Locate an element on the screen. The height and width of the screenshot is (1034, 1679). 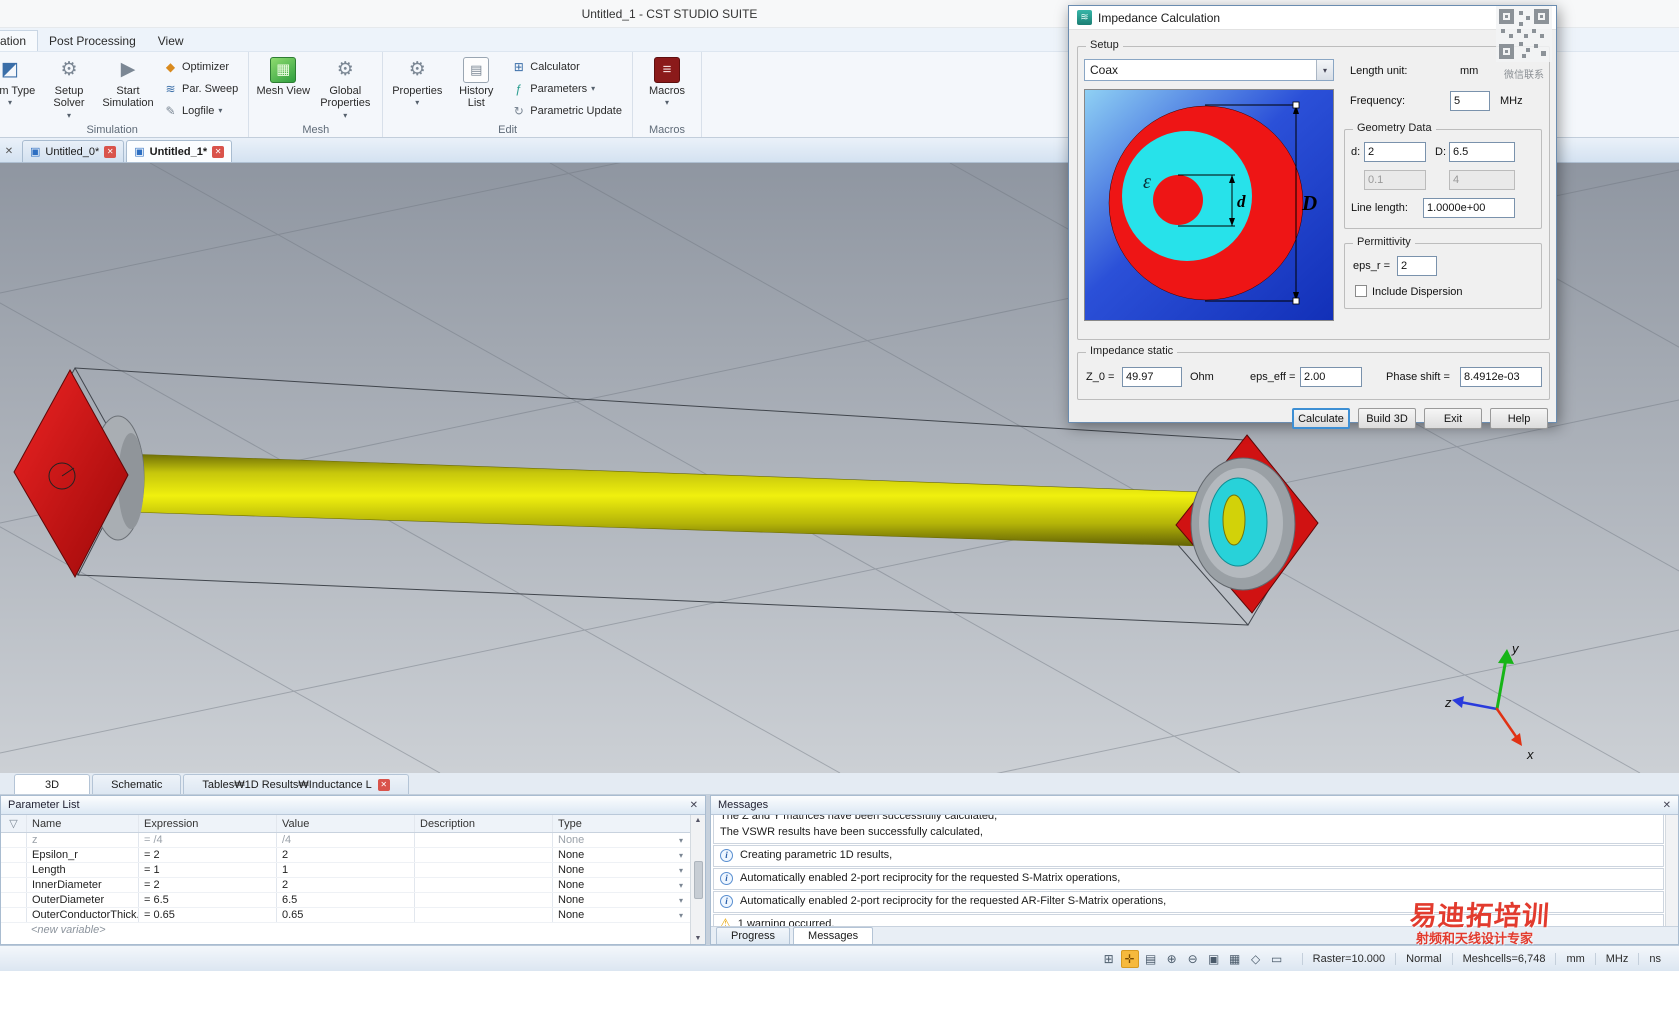
warning-icon: ⚠ is located at coordinates (725, 920).